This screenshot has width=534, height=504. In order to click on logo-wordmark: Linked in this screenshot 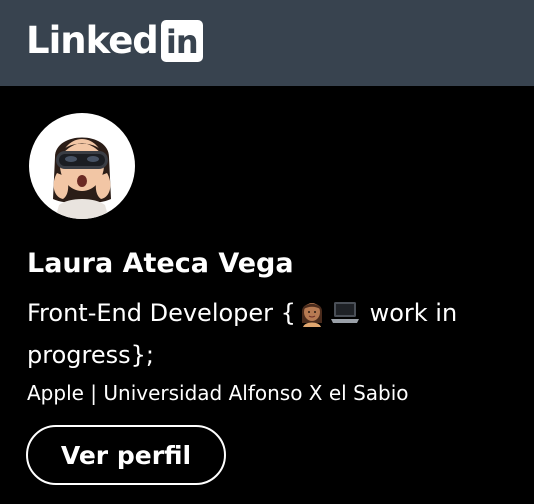, I will do `click(92, 40)`.